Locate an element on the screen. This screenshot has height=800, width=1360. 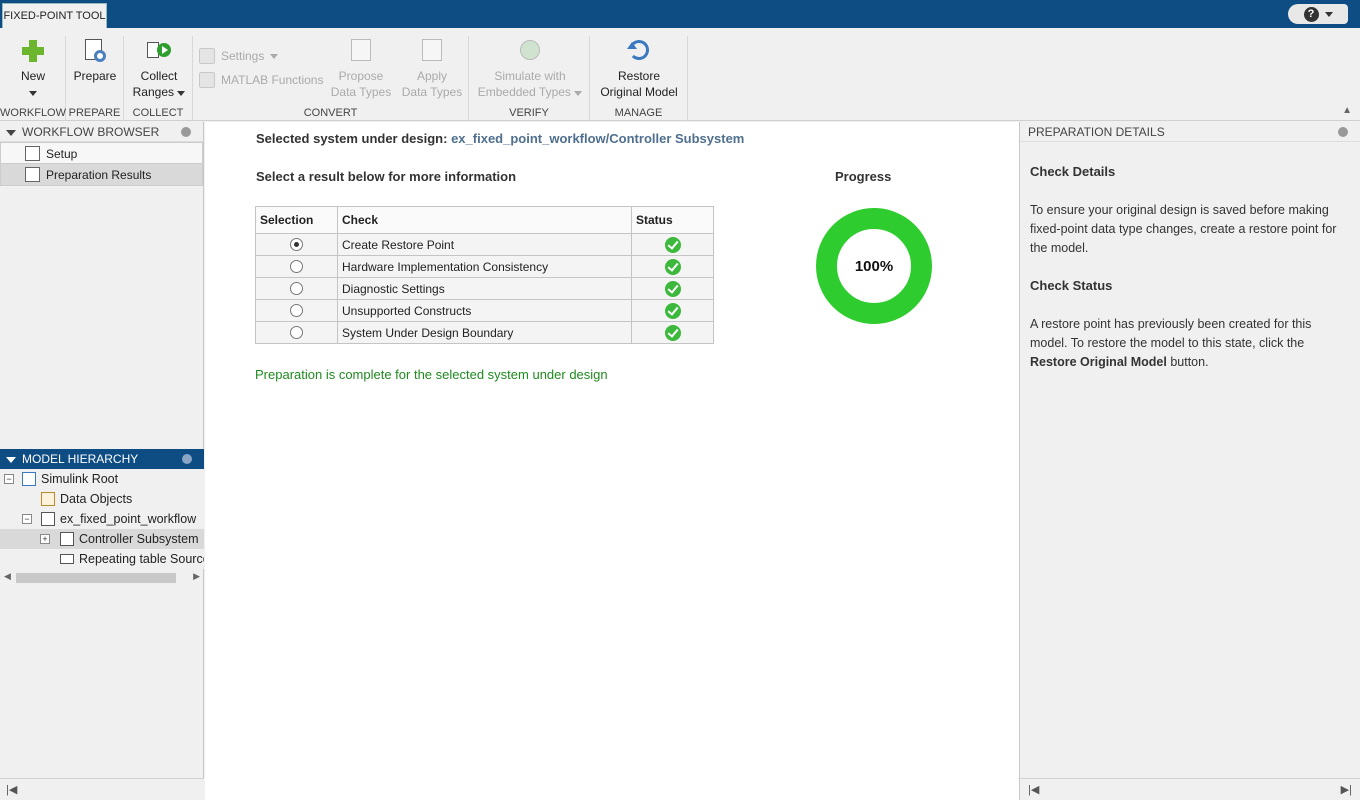
section-label-convert: CONVERT is located at coordinates (330, 113).